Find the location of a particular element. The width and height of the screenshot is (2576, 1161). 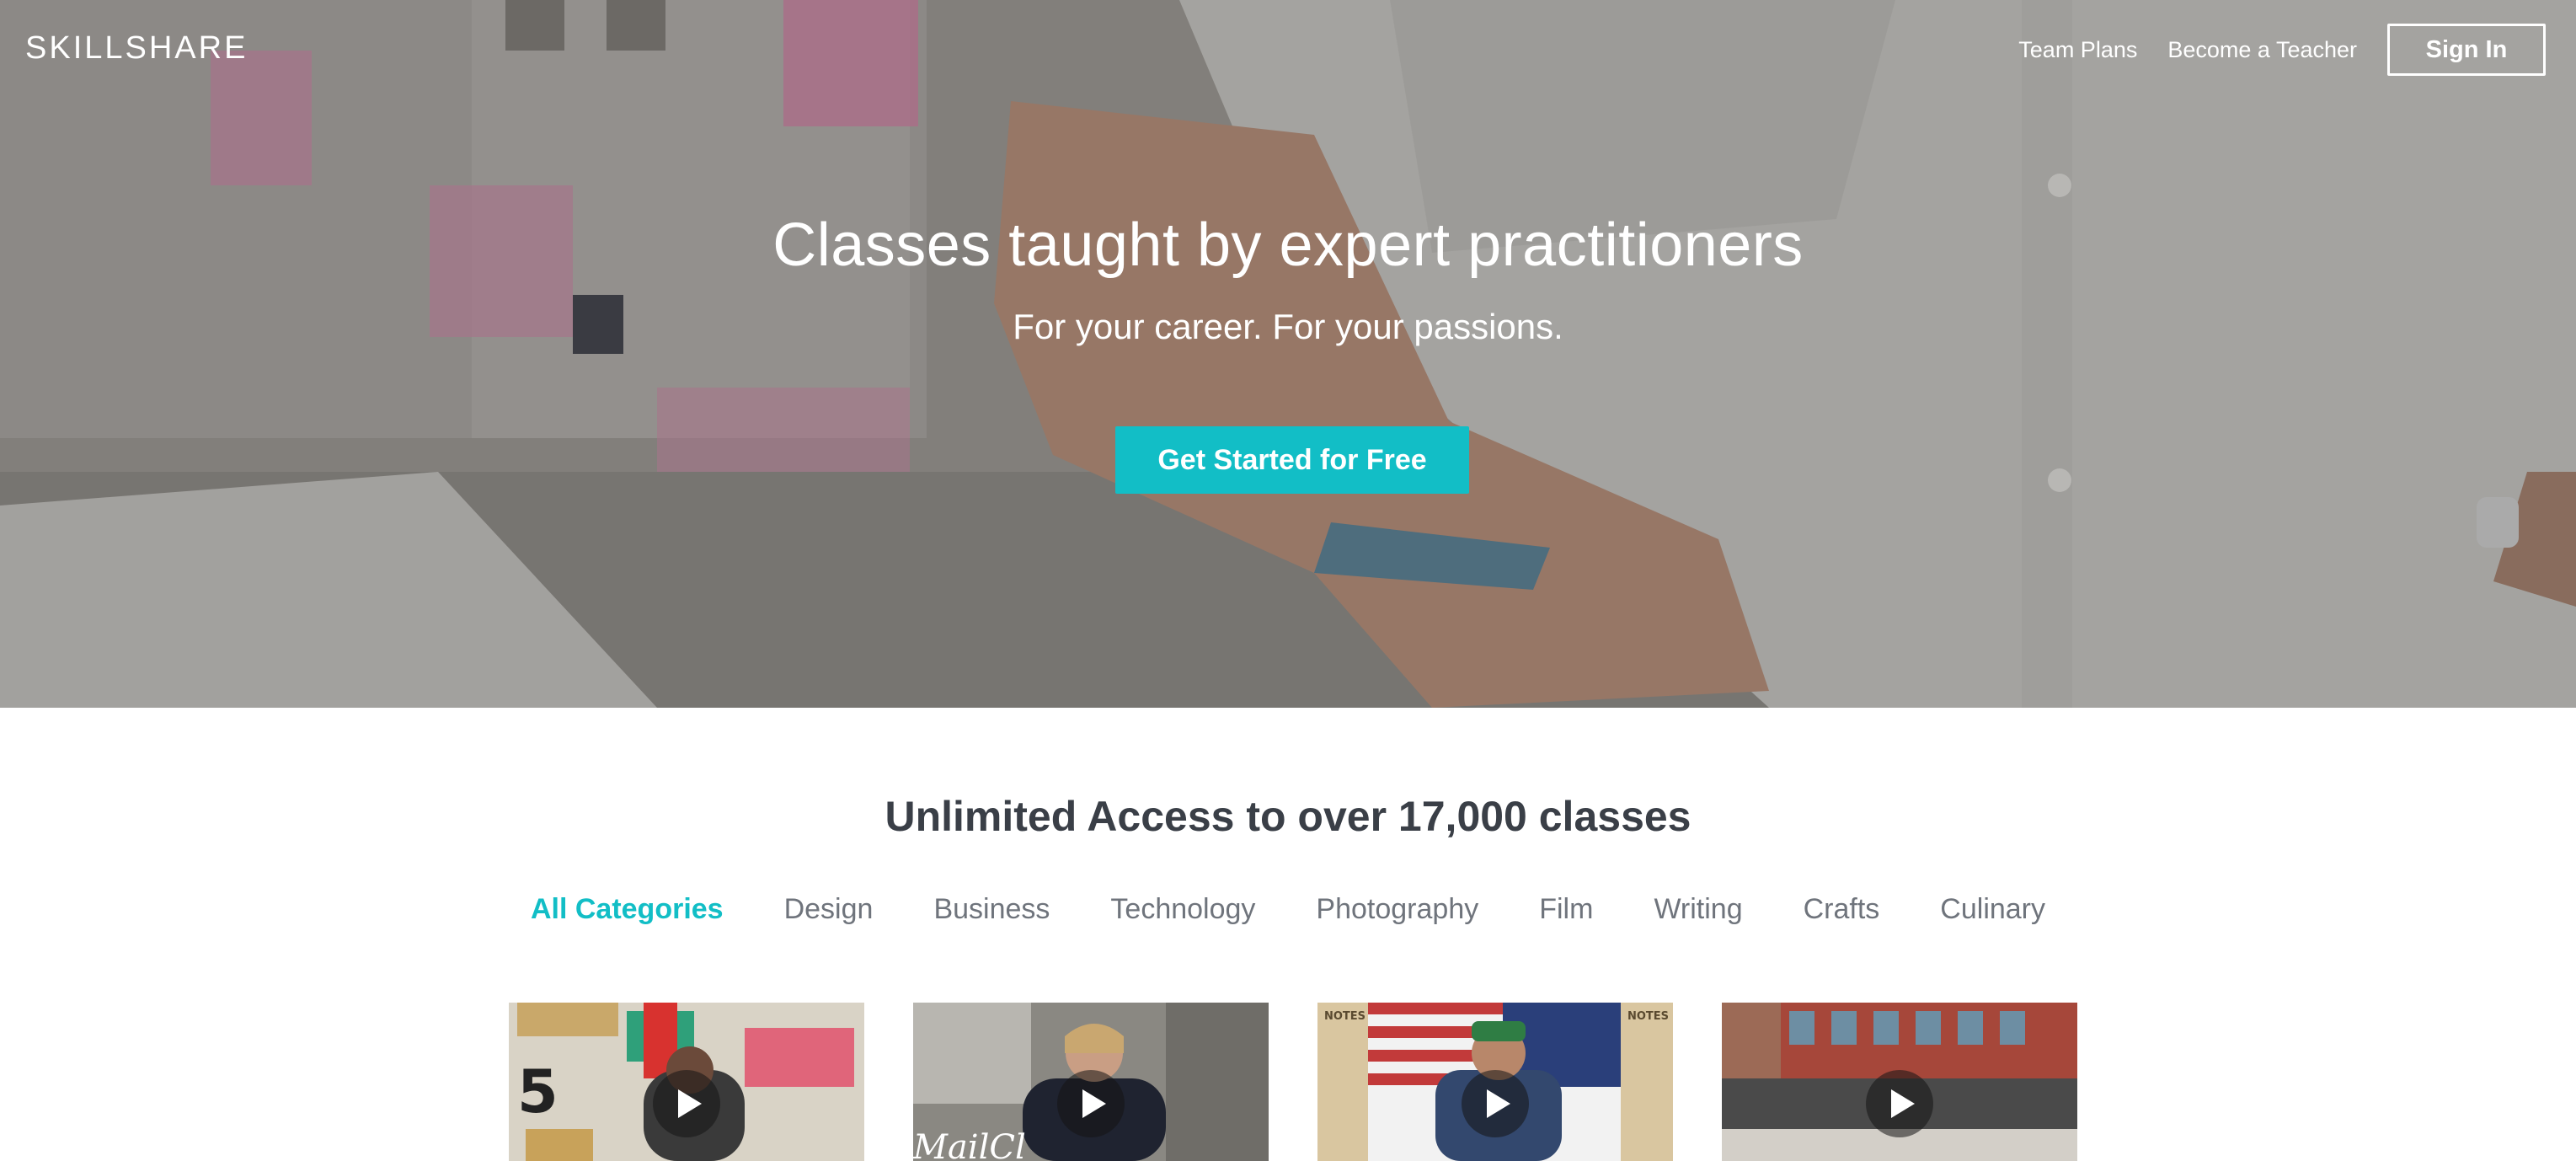

class-card-thumbnail: NOTES NOTES is located at coordinates (1495, 1082).